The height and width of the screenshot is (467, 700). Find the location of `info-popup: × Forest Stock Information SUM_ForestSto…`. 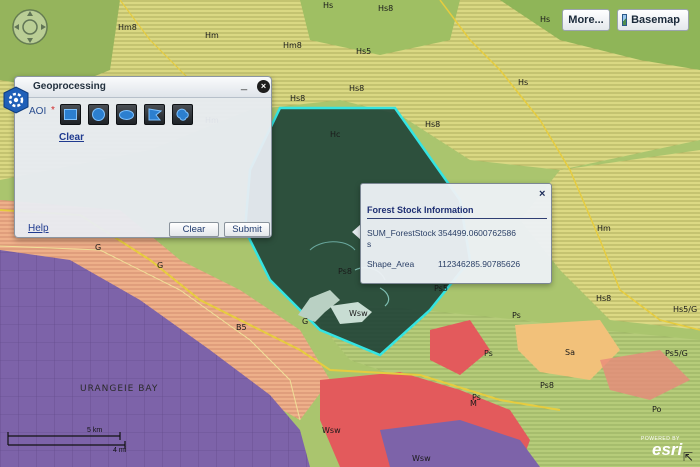

info-popup: × Forest Stock Information SUM_ForestSto… is located at coordinates (456, 233).